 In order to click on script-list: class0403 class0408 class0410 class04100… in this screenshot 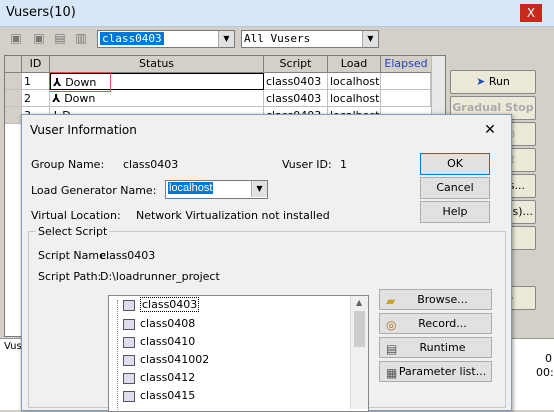, I will do `click(238, 353)`.